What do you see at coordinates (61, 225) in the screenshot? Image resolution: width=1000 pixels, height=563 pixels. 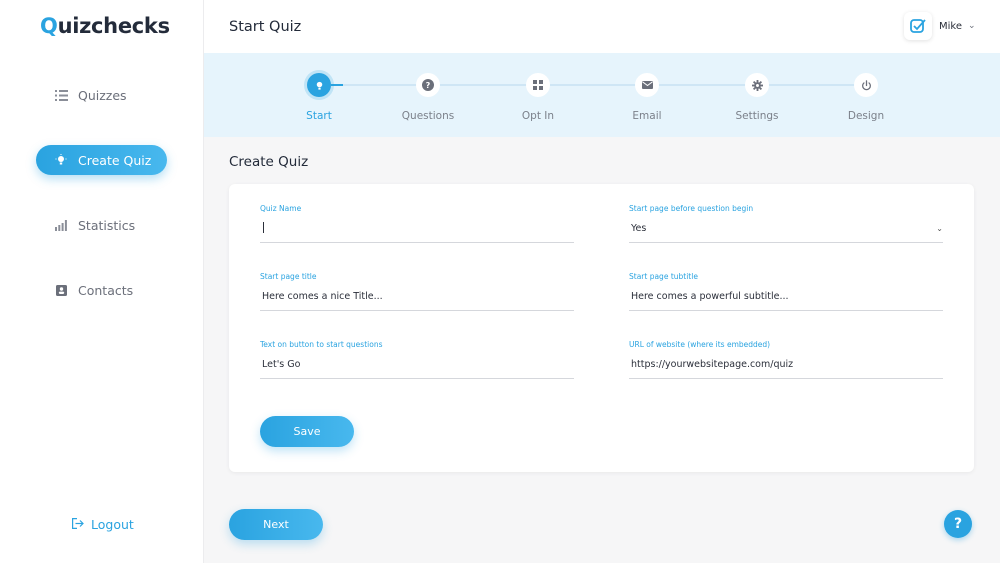 I see `bar-chart-icon` at bounding box center [61, 225].